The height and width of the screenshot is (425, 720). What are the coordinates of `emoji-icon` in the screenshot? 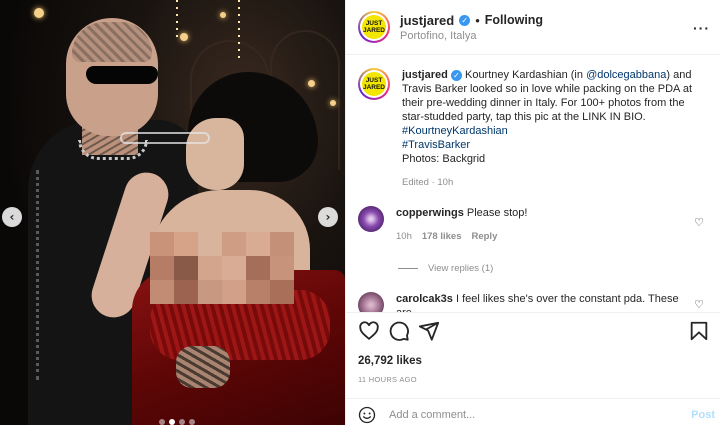 It's located at (367, 415).